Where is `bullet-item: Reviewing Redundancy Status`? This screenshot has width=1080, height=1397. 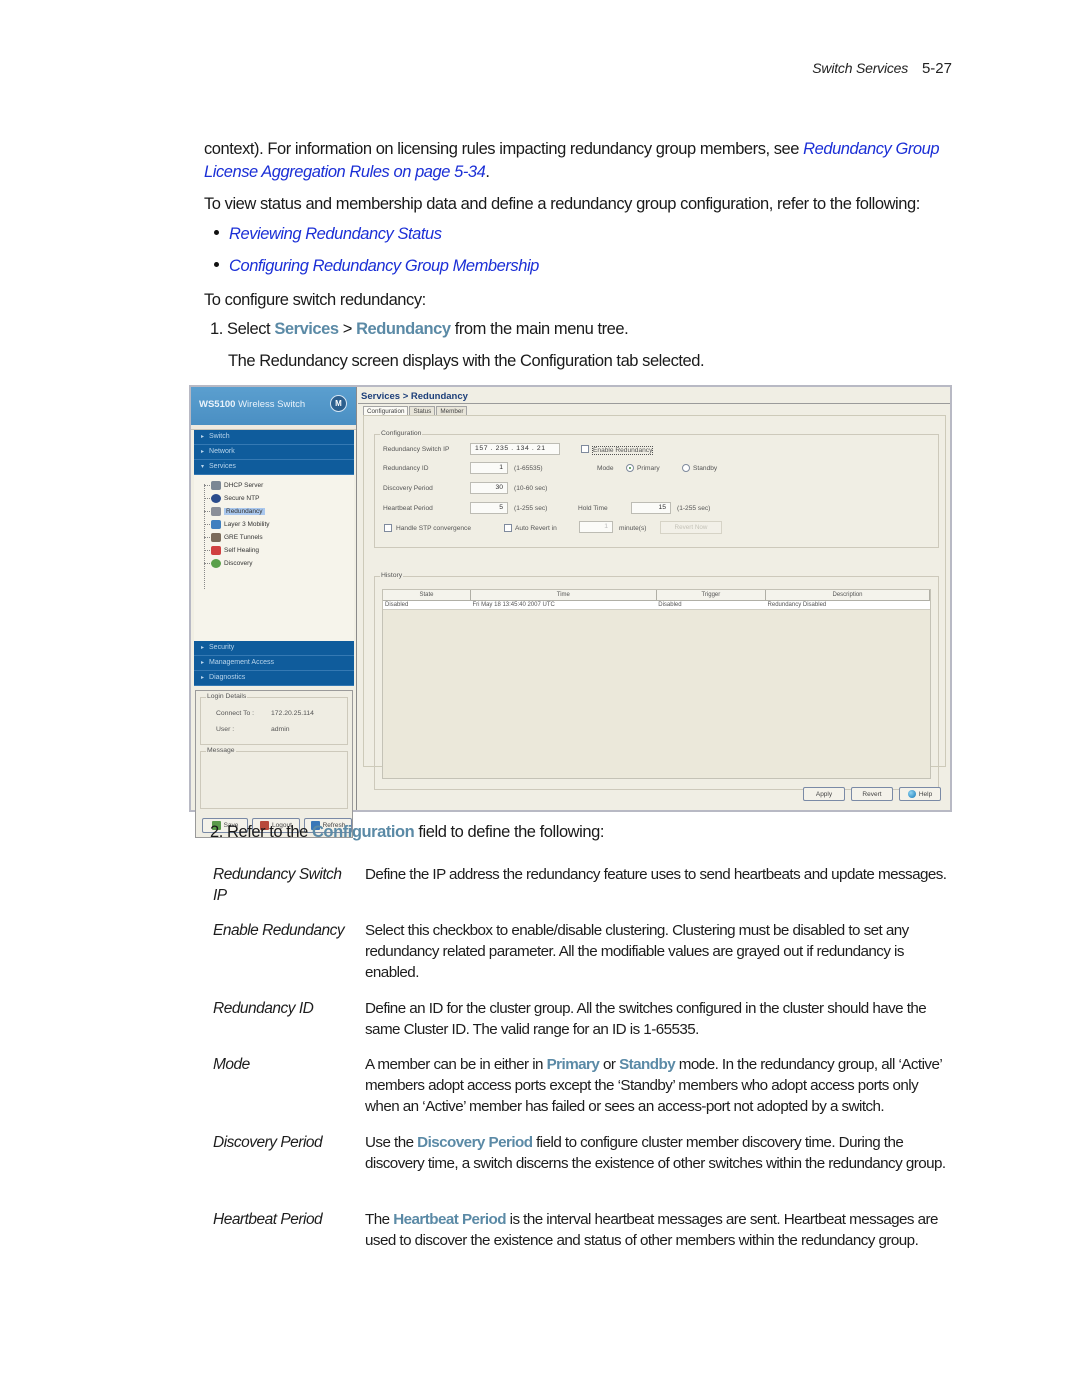 bullet-item: Reviewing Redundancy Status is located at coordinates (328, 234).